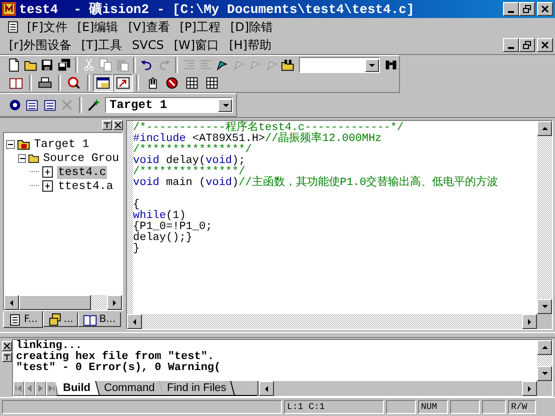  I want to click on read-write-indicator: R/W, so click(522, 407).